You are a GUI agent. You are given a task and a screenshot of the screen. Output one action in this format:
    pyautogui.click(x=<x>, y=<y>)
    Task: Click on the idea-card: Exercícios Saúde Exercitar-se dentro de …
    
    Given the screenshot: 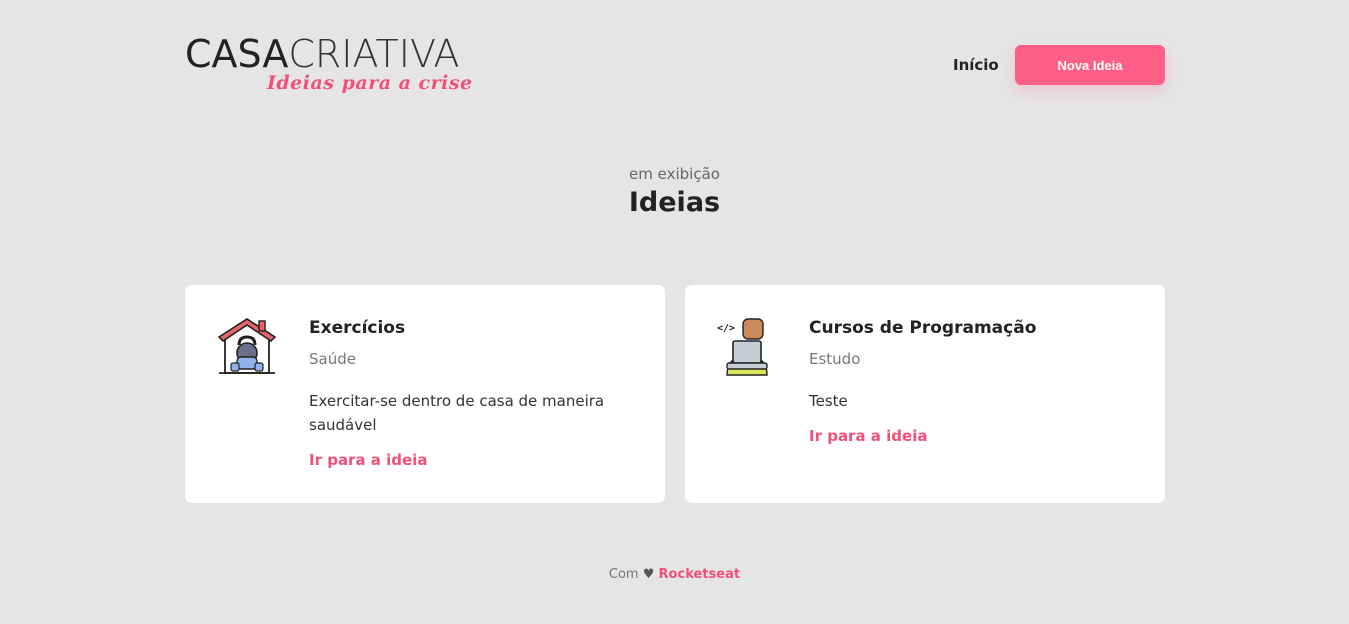 What is the action you would take?
    pyautogui.click(x=425, y=394)
    